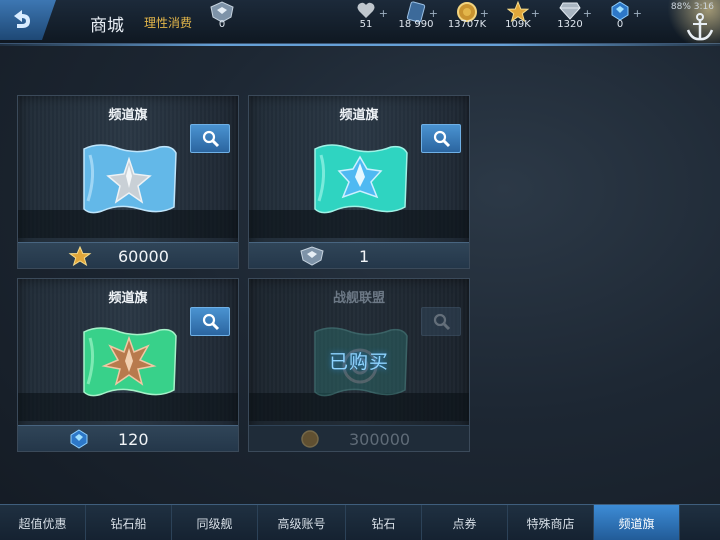 This screenshot has width=720, height=540. What do you see at coordinates (465, 522) in the screenshot?
I see `tab-vouchers: 点券` at bounding box center [465, 522].